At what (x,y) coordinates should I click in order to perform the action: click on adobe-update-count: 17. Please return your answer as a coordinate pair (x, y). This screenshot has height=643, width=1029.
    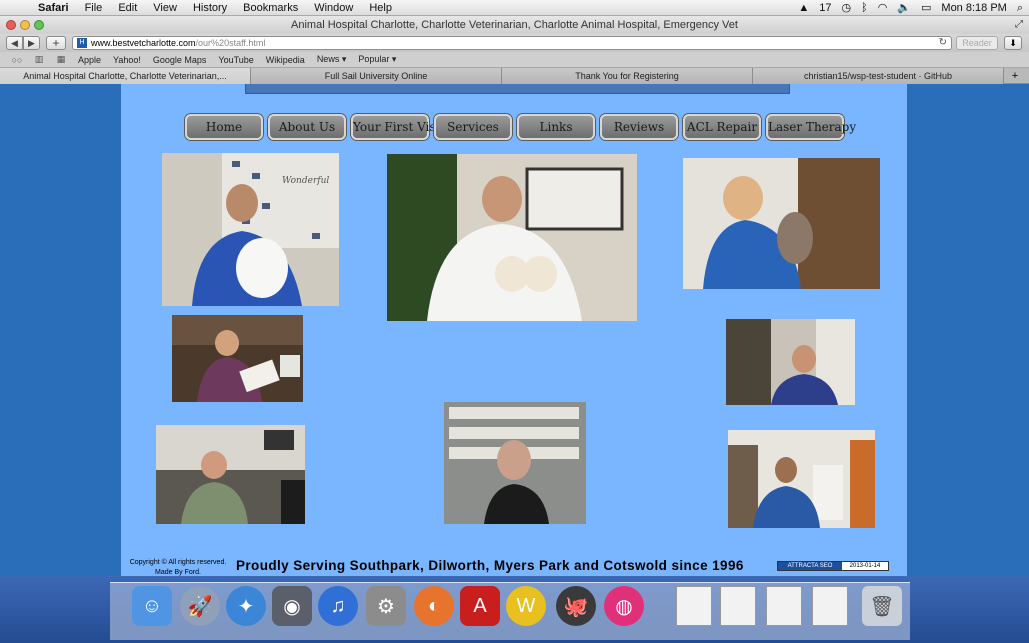
    Looking at the image, I should click on (825, 8).